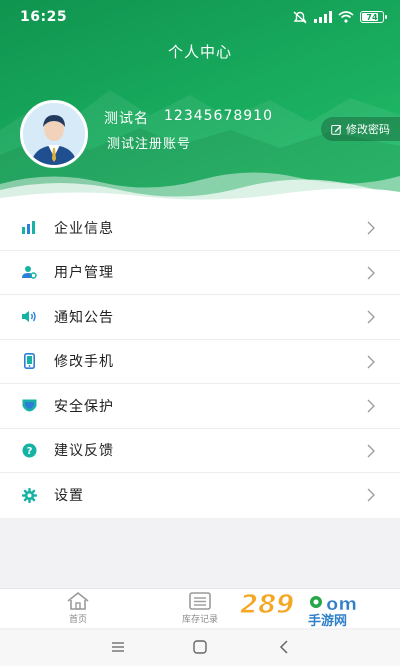  Describe the element at coordinates (84, 228) in the screenshot. I see `menu-item-label: 企业信息` at that location.